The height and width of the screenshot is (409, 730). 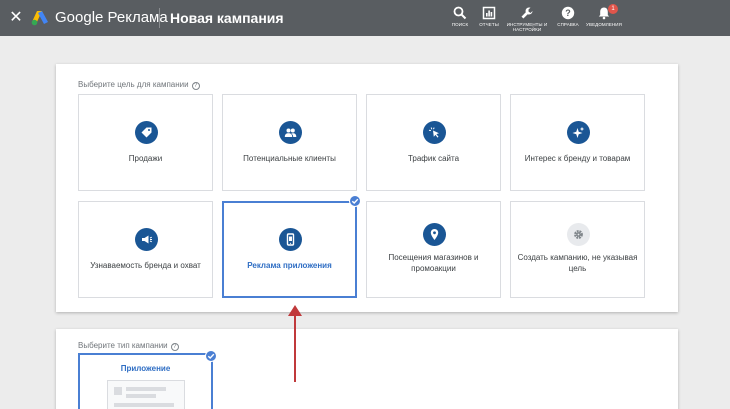 I want to click on goal-tile-brand-interest: Интерес к бренду и товарам, so click(x=577, y=142).